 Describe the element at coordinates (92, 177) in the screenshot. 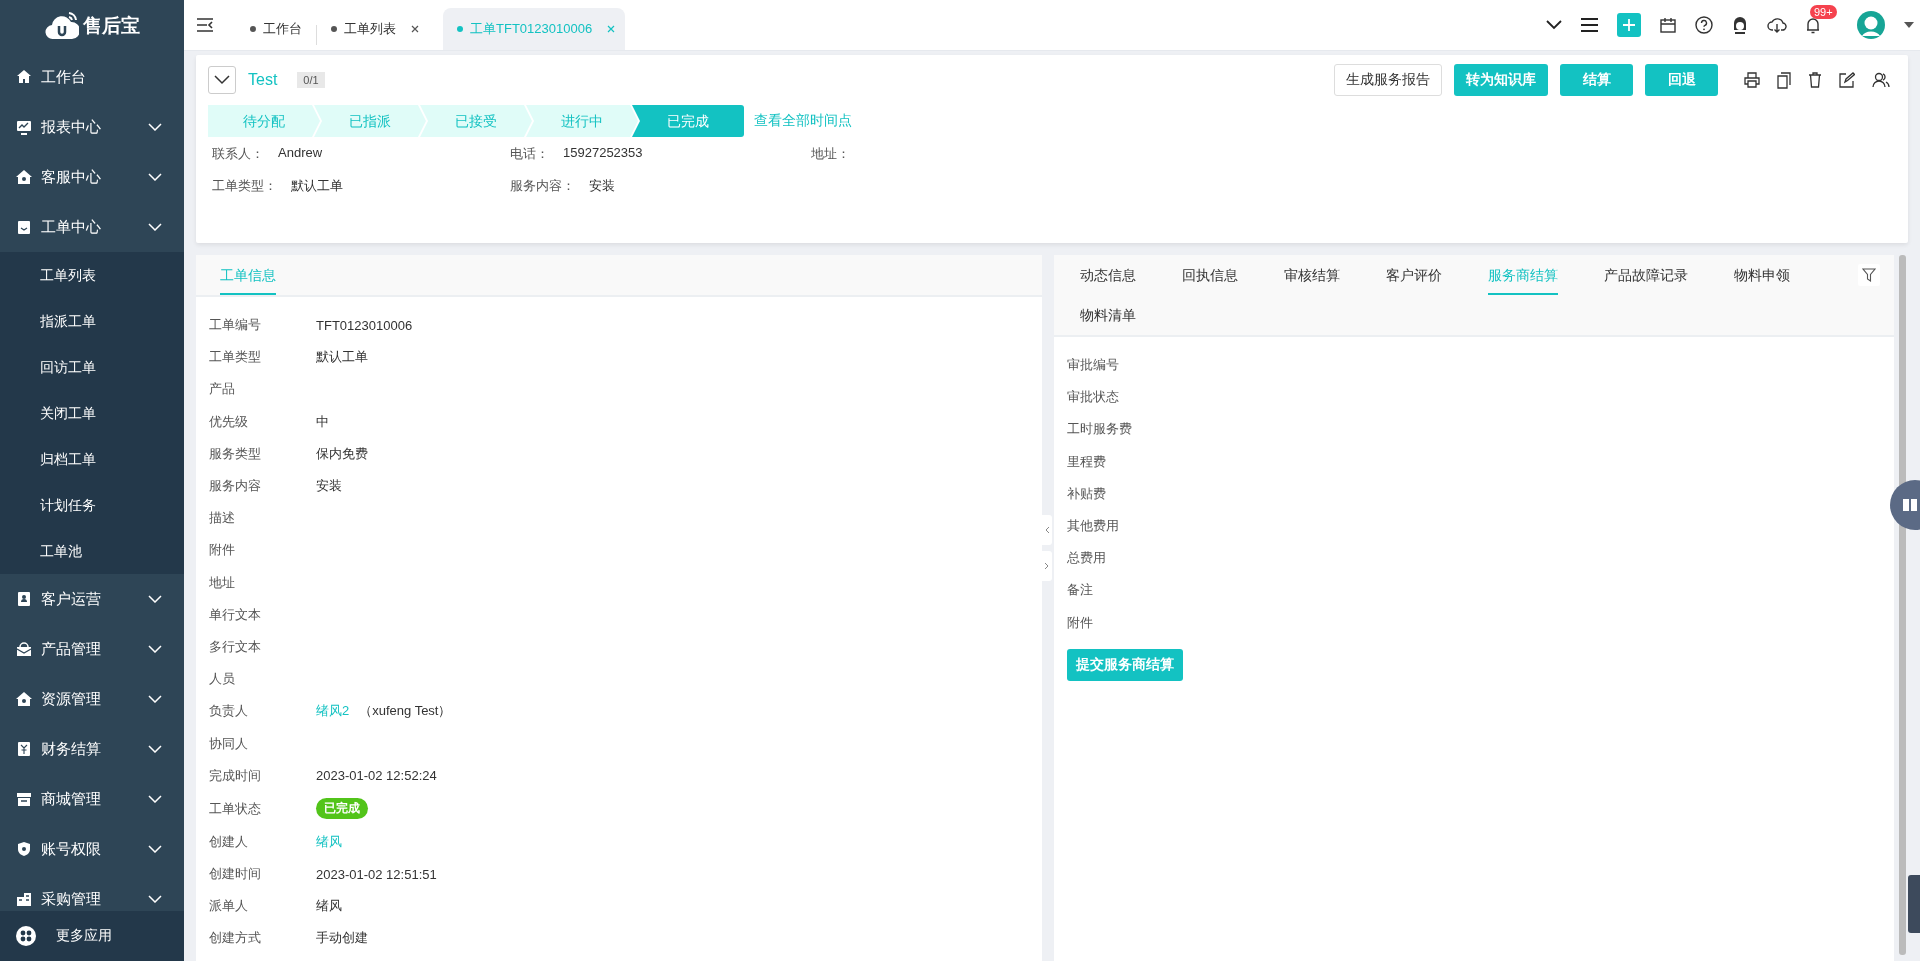

I see `sidebar-menu-item: 客服中心` at that location.